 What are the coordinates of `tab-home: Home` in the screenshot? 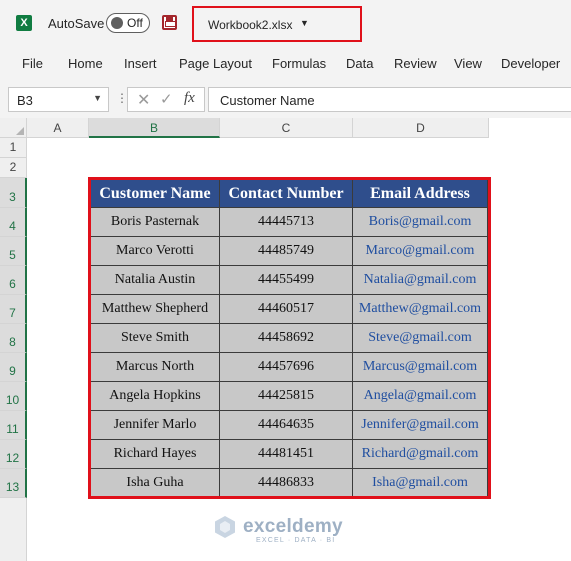 It's located at (85, 63).